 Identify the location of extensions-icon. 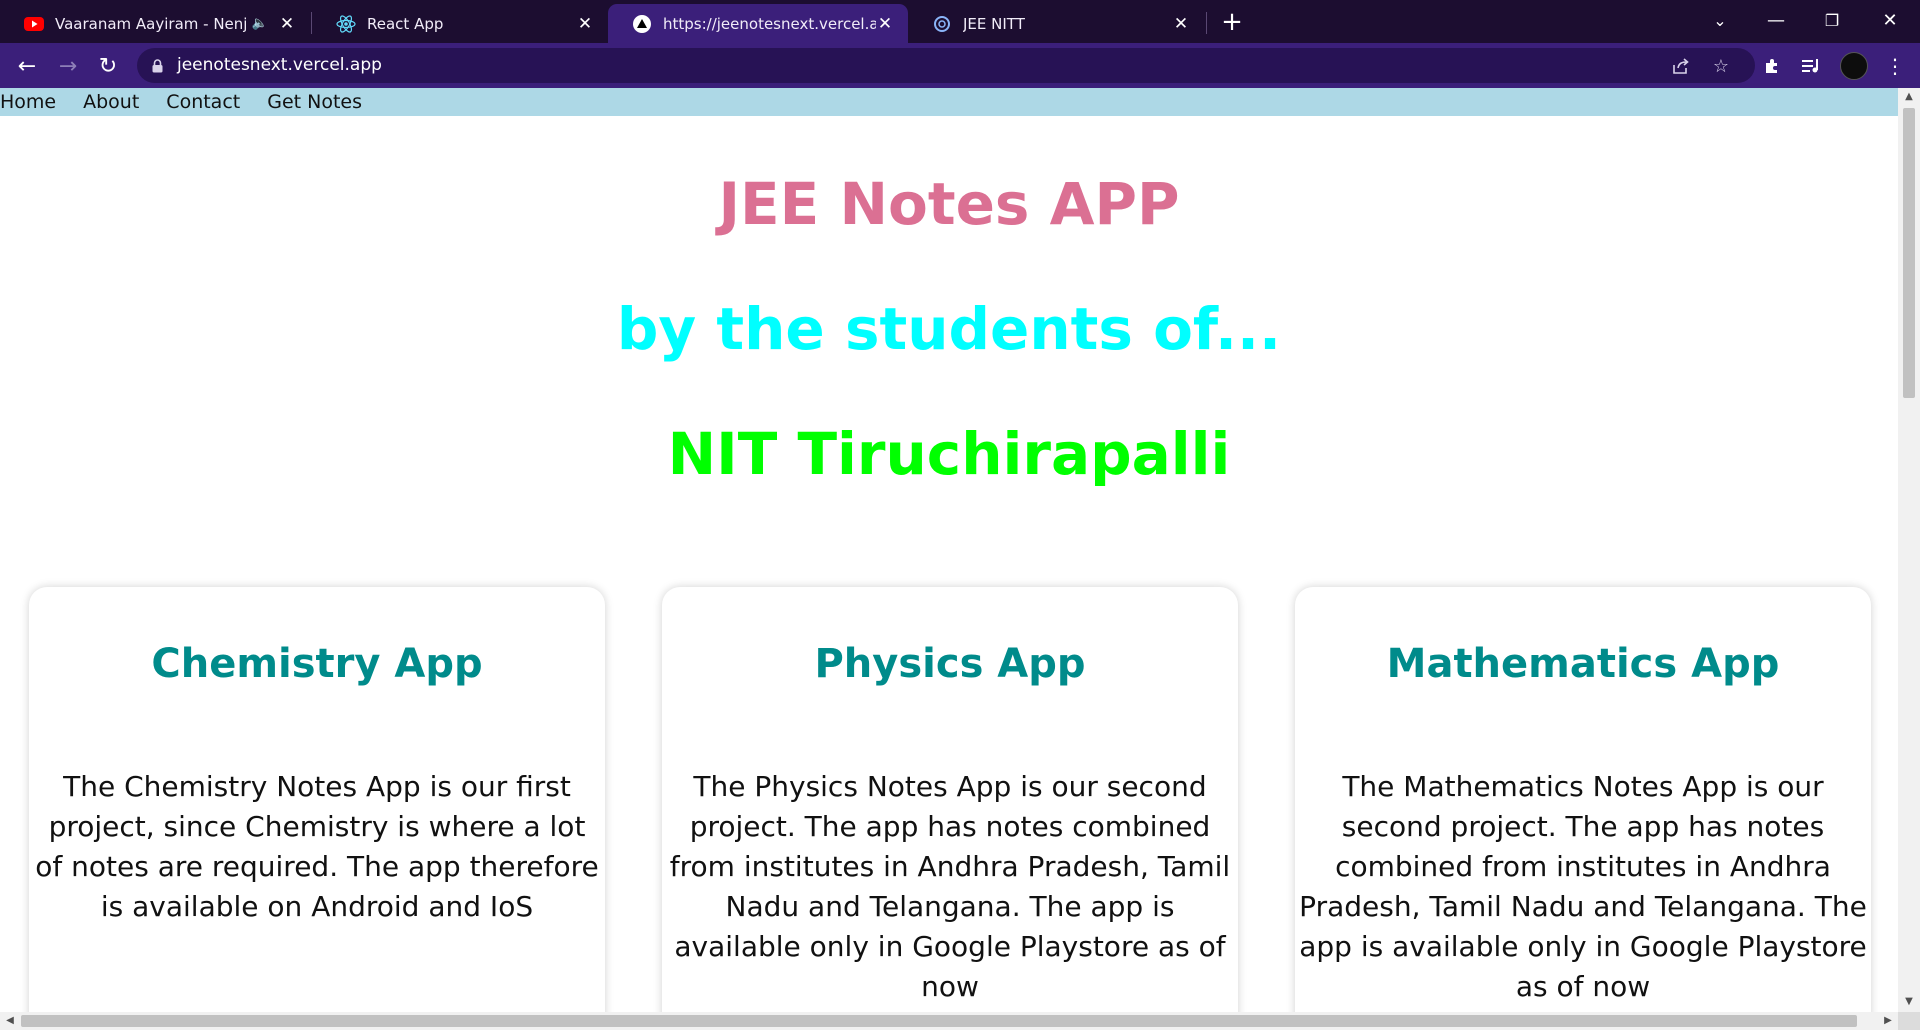
(1772, 66).